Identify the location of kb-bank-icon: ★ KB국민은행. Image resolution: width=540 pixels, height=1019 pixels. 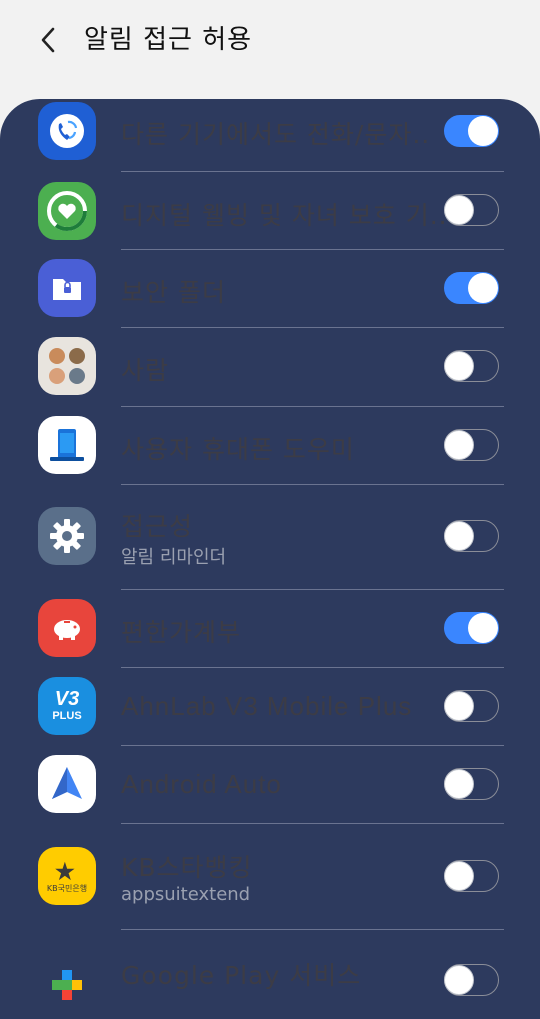
(67, 876).